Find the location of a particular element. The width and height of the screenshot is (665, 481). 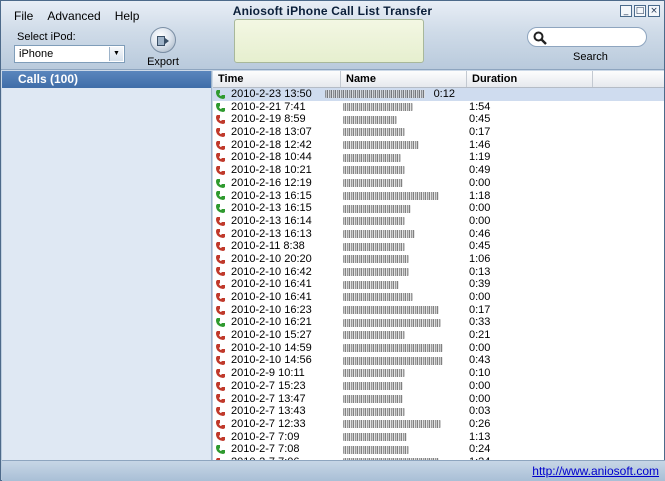

table-row: 2010-2-13 16:15 1:18 is located at coordinates (438, 196).